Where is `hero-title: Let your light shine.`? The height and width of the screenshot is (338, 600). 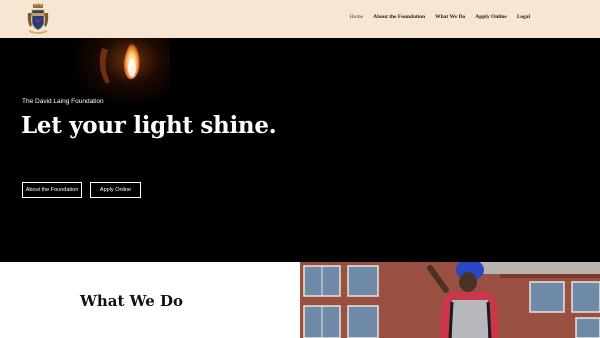
hero-title: Let your light shine. is located at coordinates (149, 125).